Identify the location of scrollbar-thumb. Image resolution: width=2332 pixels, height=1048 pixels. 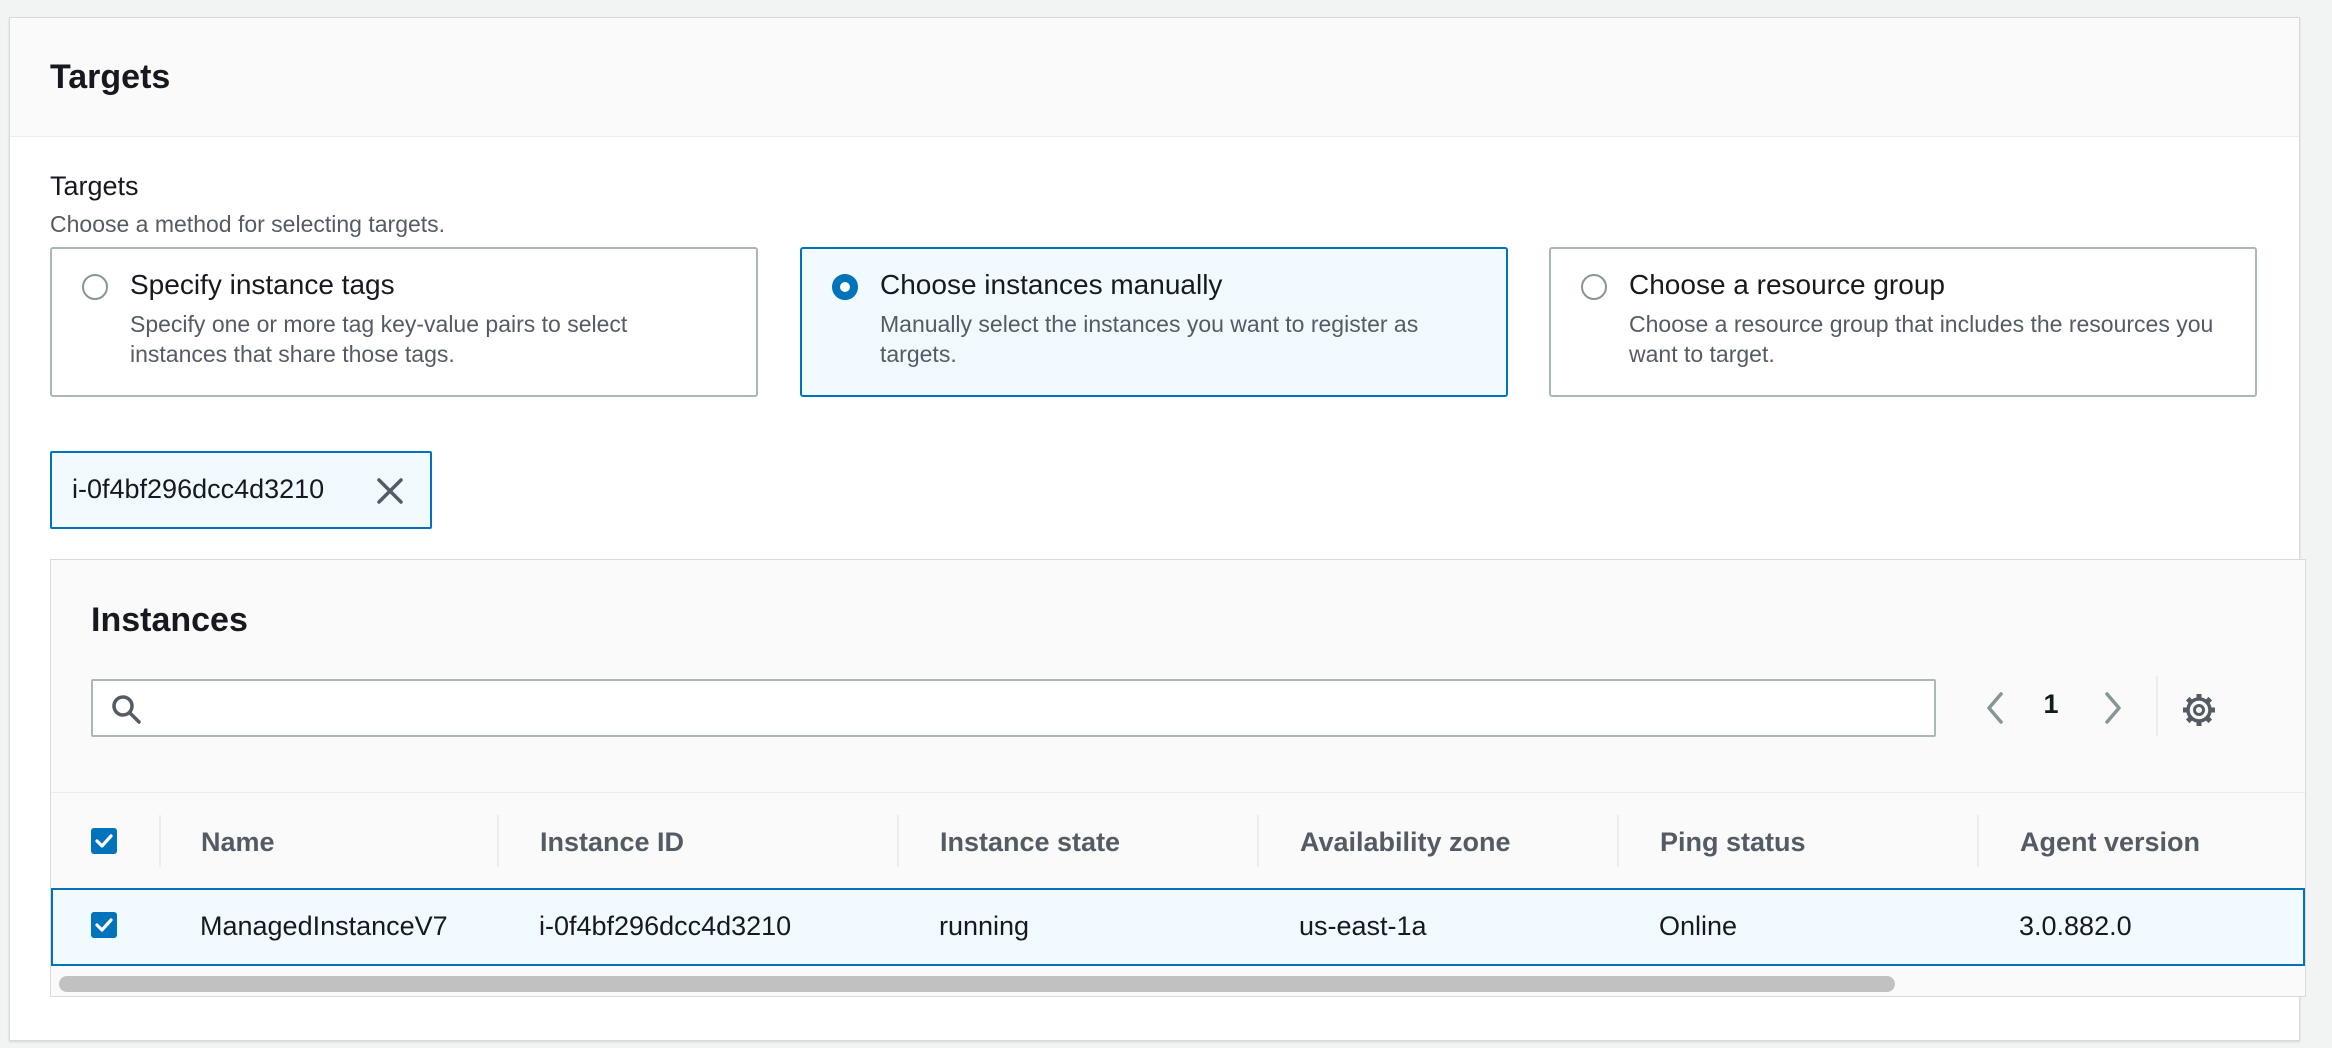
(977, 984).